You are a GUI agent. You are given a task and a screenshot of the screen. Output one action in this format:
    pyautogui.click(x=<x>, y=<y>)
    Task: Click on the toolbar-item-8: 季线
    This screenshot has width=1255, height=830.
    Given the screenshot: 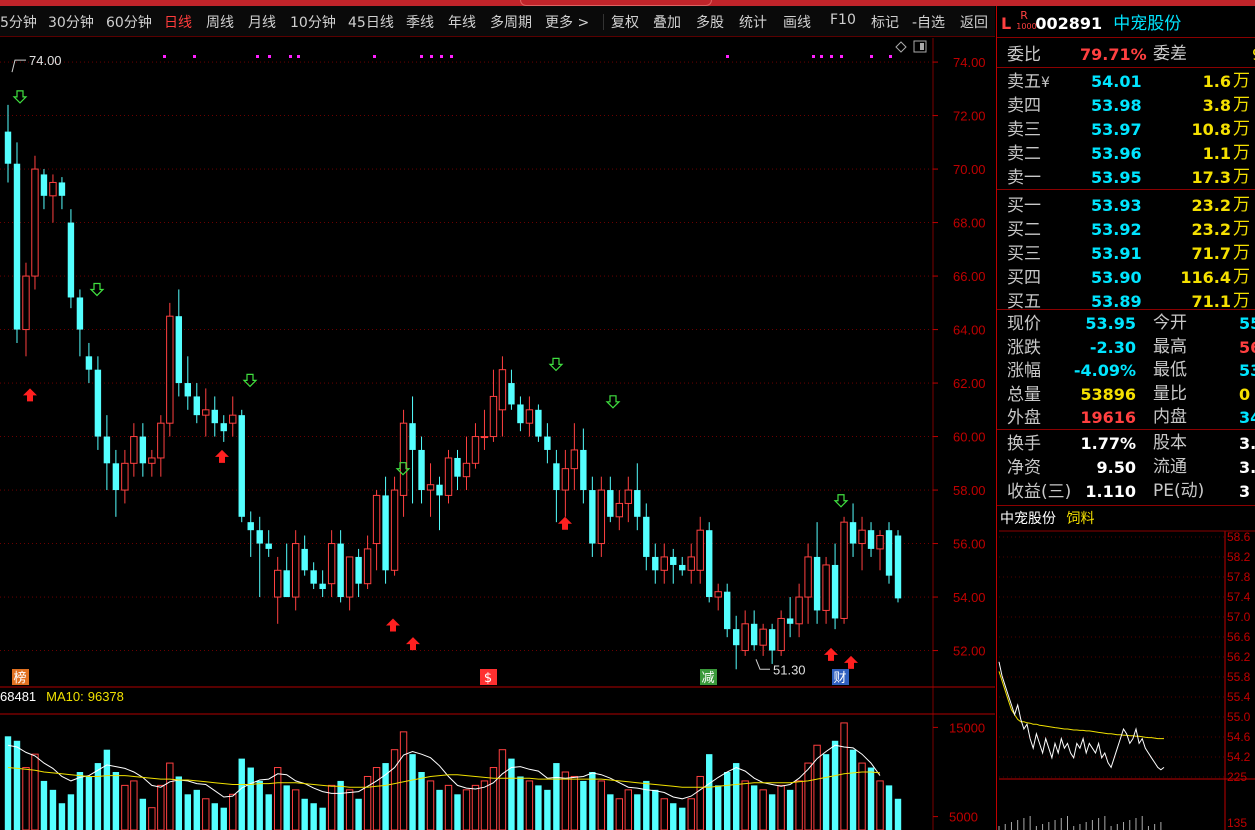 What is the action you would take?
    pyautogui.click(x=420, y=22)
    